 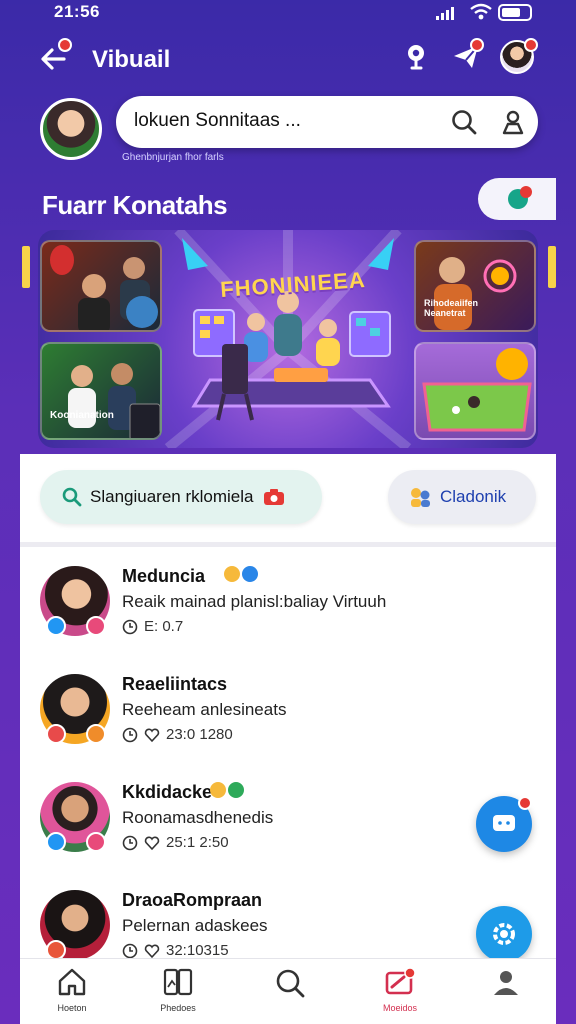 I want to click on banner-tile-bottom-left: Koonianation, so click(x=101, y=391).